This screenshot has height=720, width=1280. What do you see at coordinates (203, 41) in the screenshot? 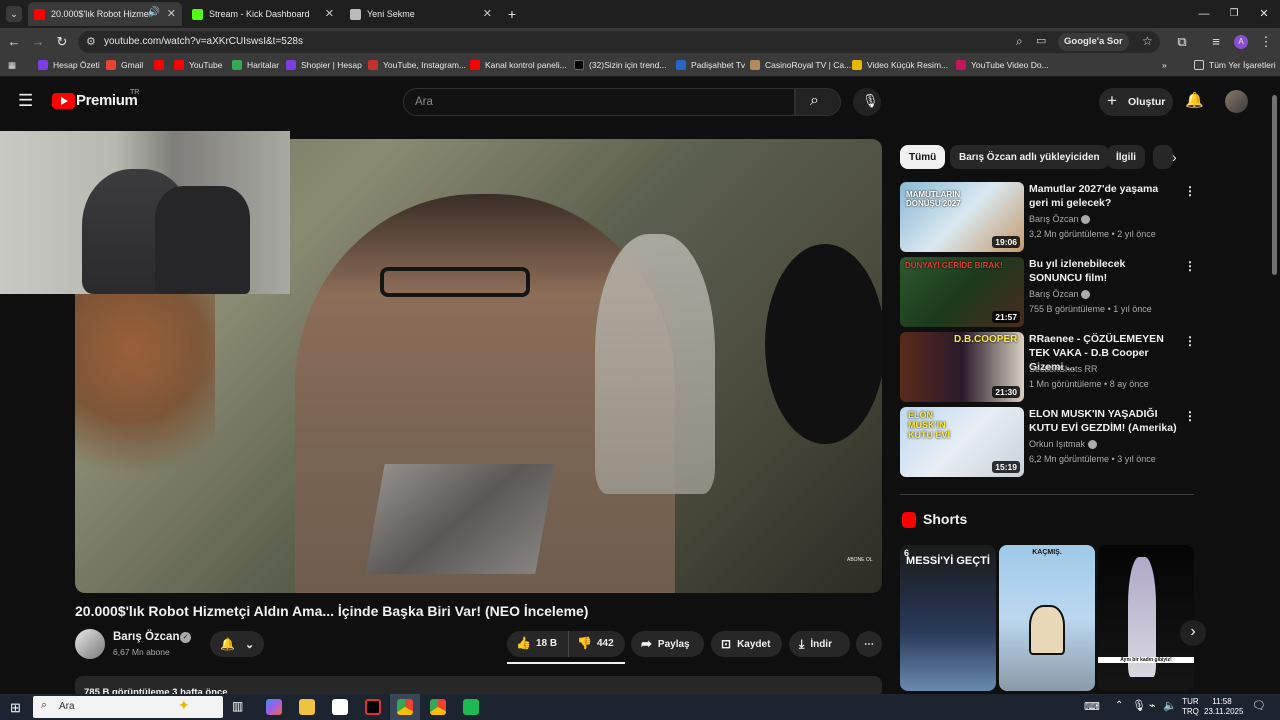
I see `url-text: youtube.com/watch?v=aXKrCUIswsI&t=528s` at bounding box center [203, 41].